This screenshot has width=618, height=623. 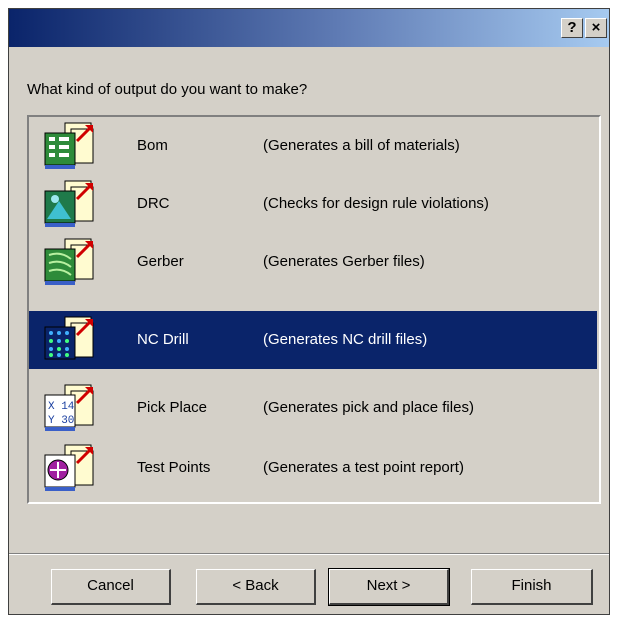 What do you see at coordinates (152, 145) in the screenshot?
I see `item-name: Bom` at bounding box center [152, 145].